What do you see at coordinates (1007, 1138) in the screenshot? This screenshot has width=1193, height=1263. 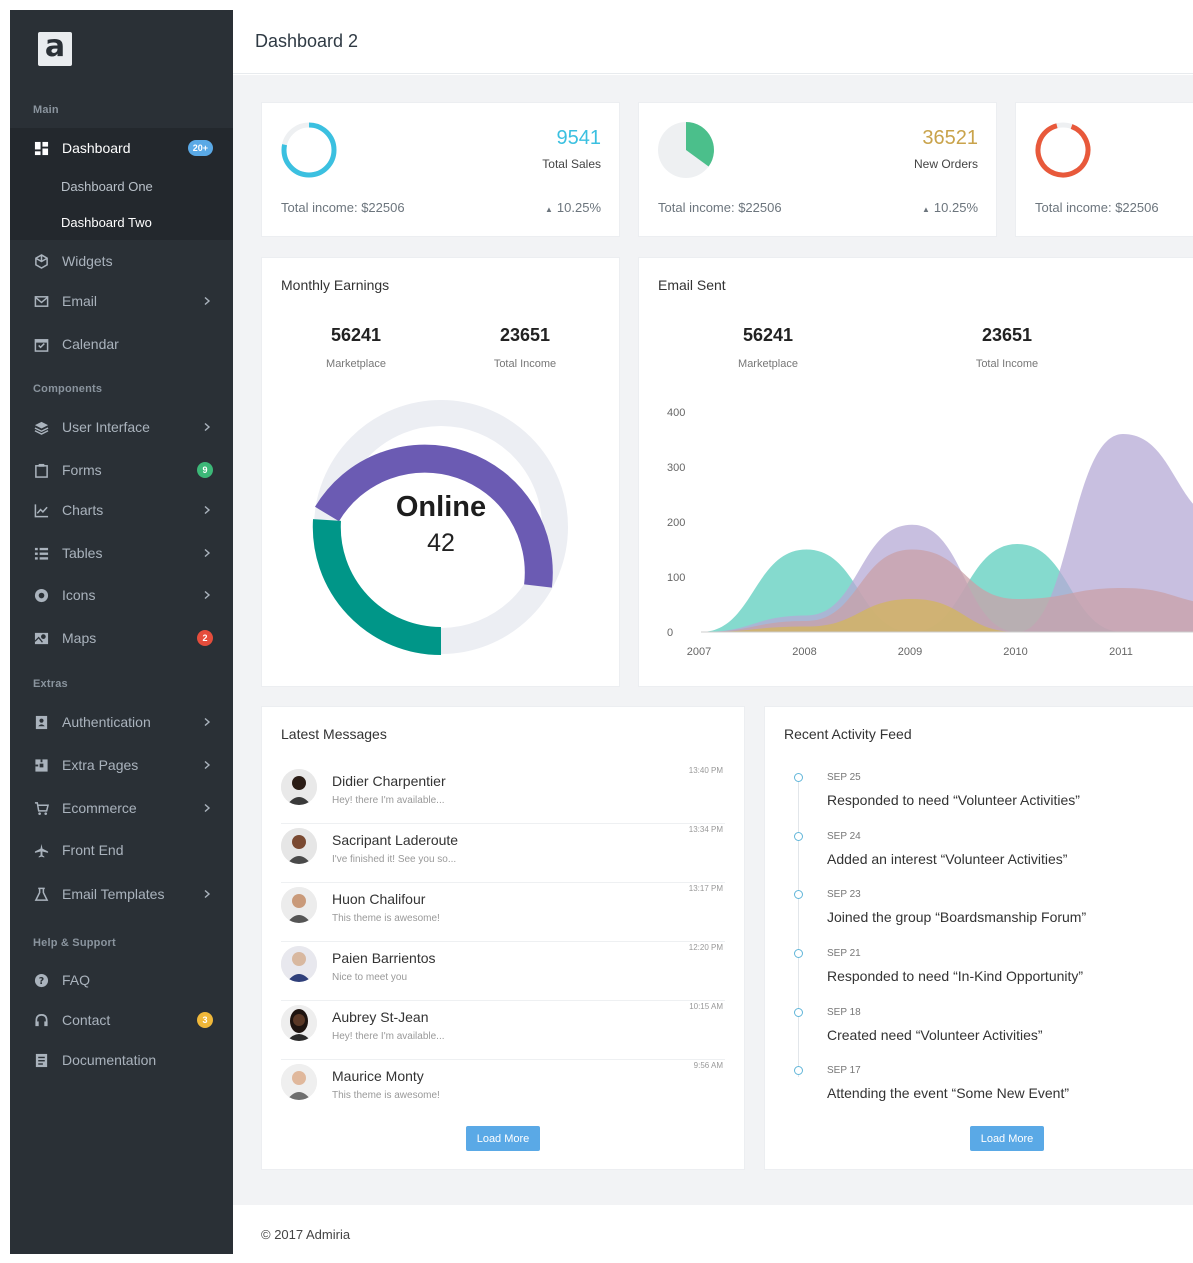 I see `feed-load-more-button: Load More` at bounding box center [1007, 1138].